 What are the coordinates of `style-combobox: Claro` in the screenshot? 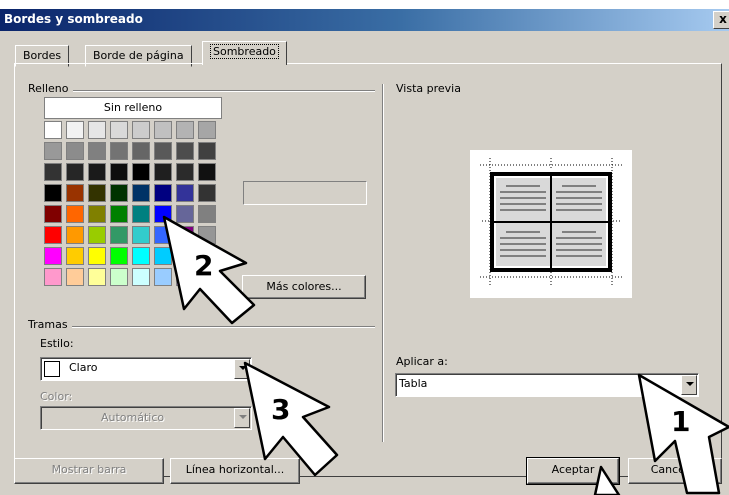 It's located at (146, 369).